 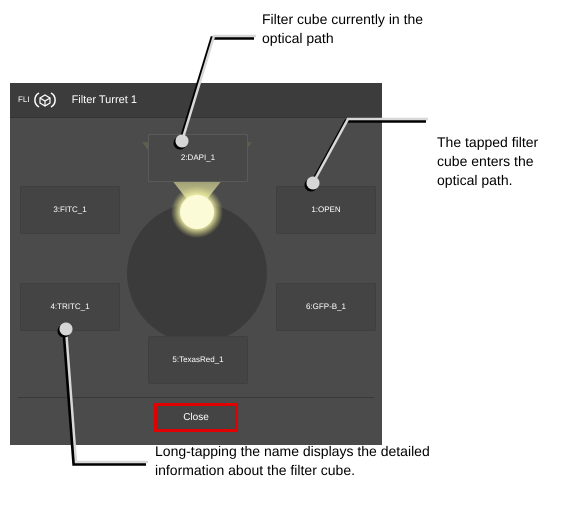 I want to click on filter-cube-button: 4:TRITC_1, so click(x=70, y=307).